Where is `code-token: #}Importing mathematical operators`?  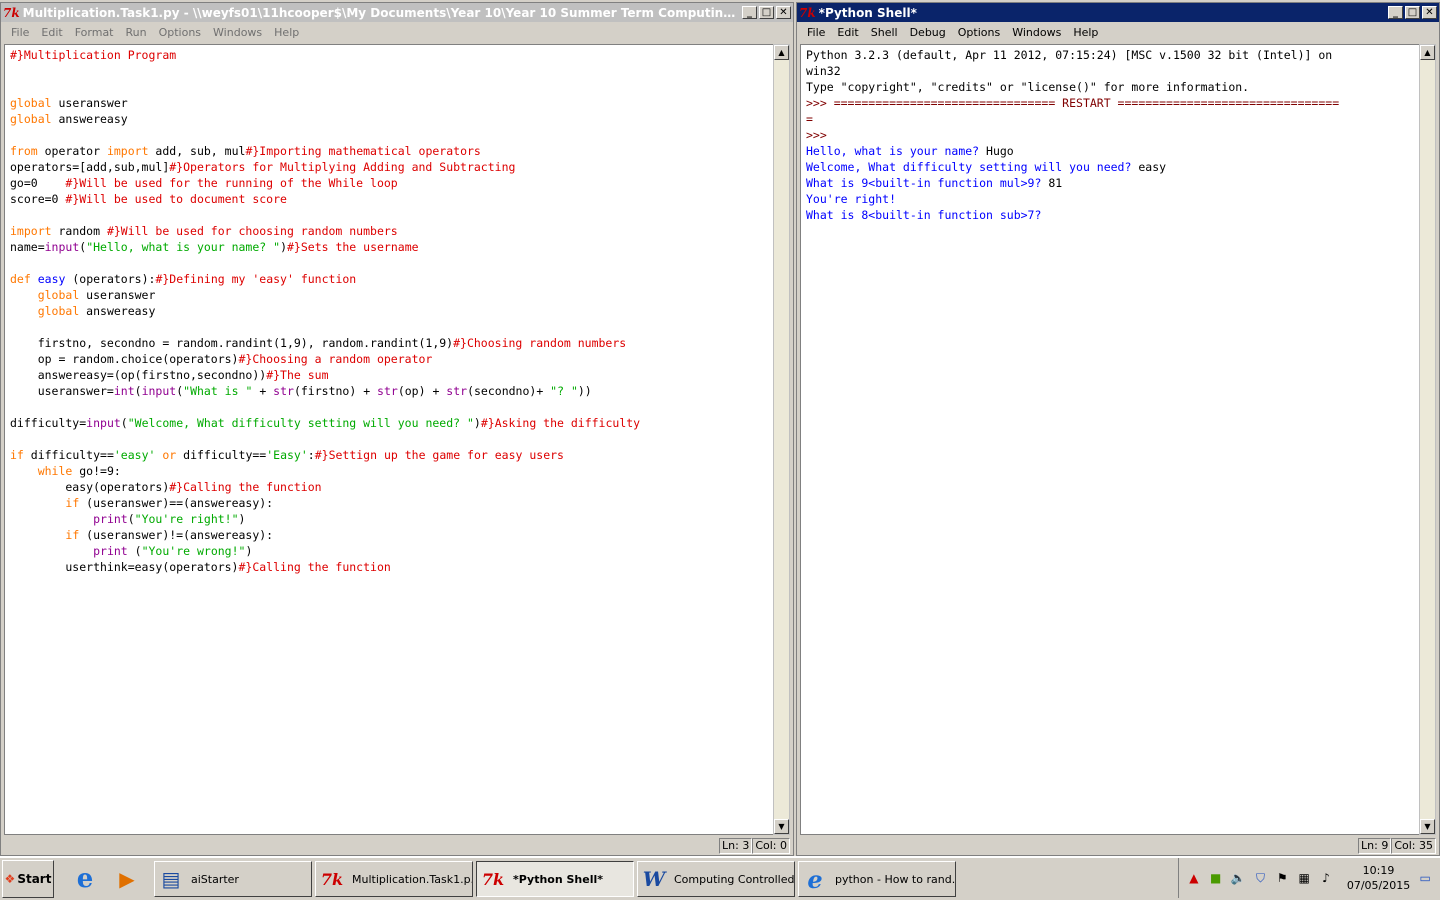 code-token: #}Importing mathematical operators is located at coordinates (363, 151).